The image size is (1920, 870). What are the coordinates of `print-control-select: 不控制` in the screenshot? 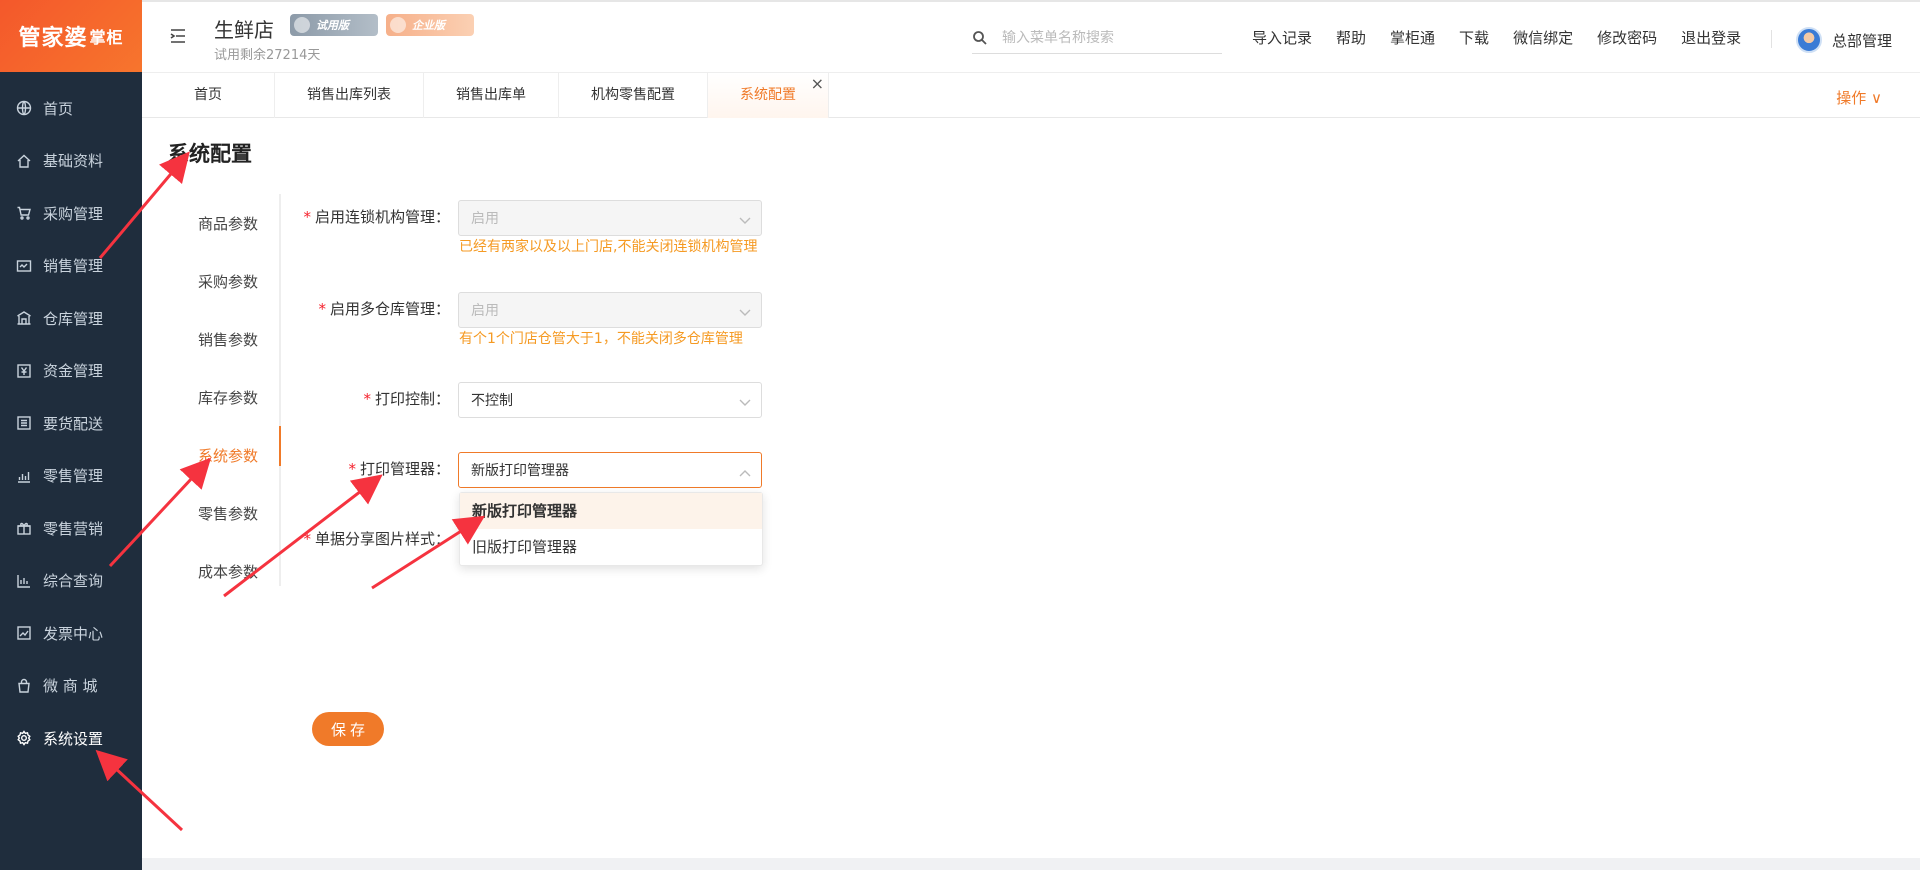 It's located at (610, 400).